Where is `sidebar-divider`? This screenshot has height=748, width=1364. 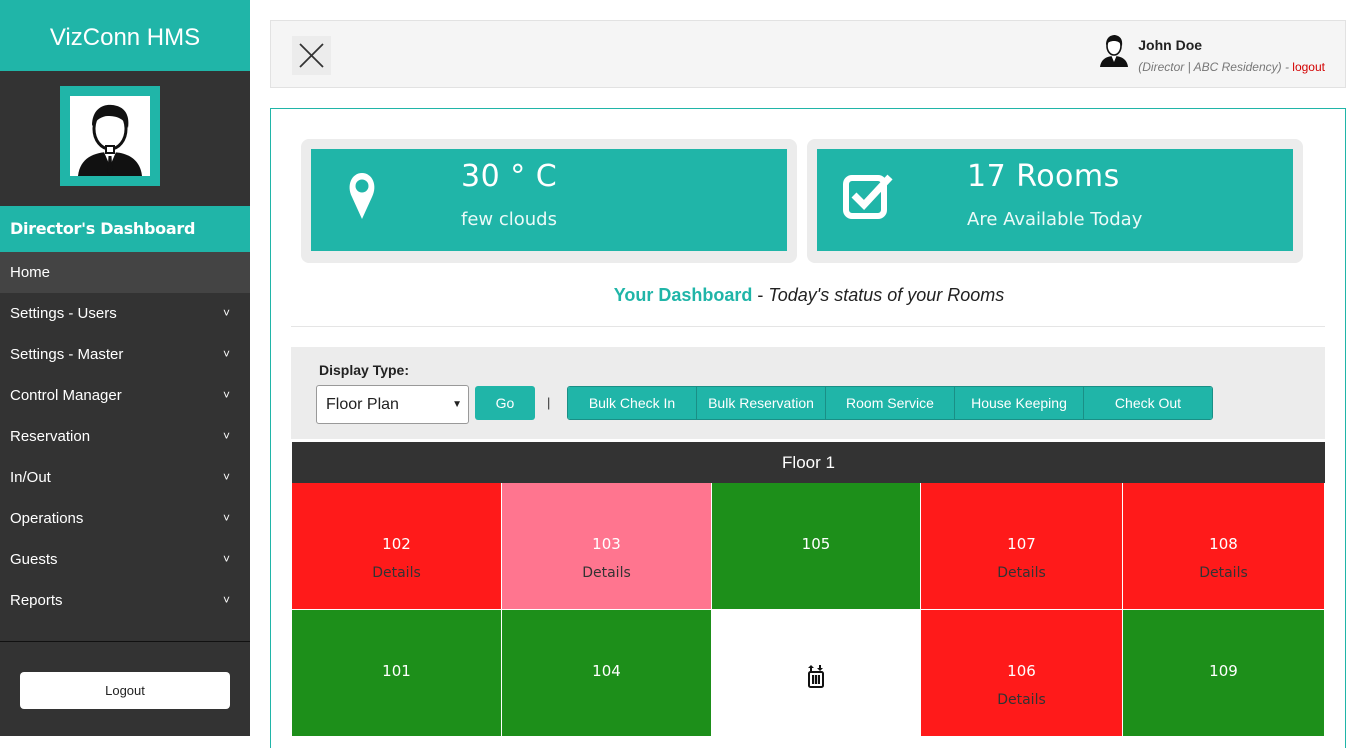
sidebar-divider is located at coordinates (125, 641).